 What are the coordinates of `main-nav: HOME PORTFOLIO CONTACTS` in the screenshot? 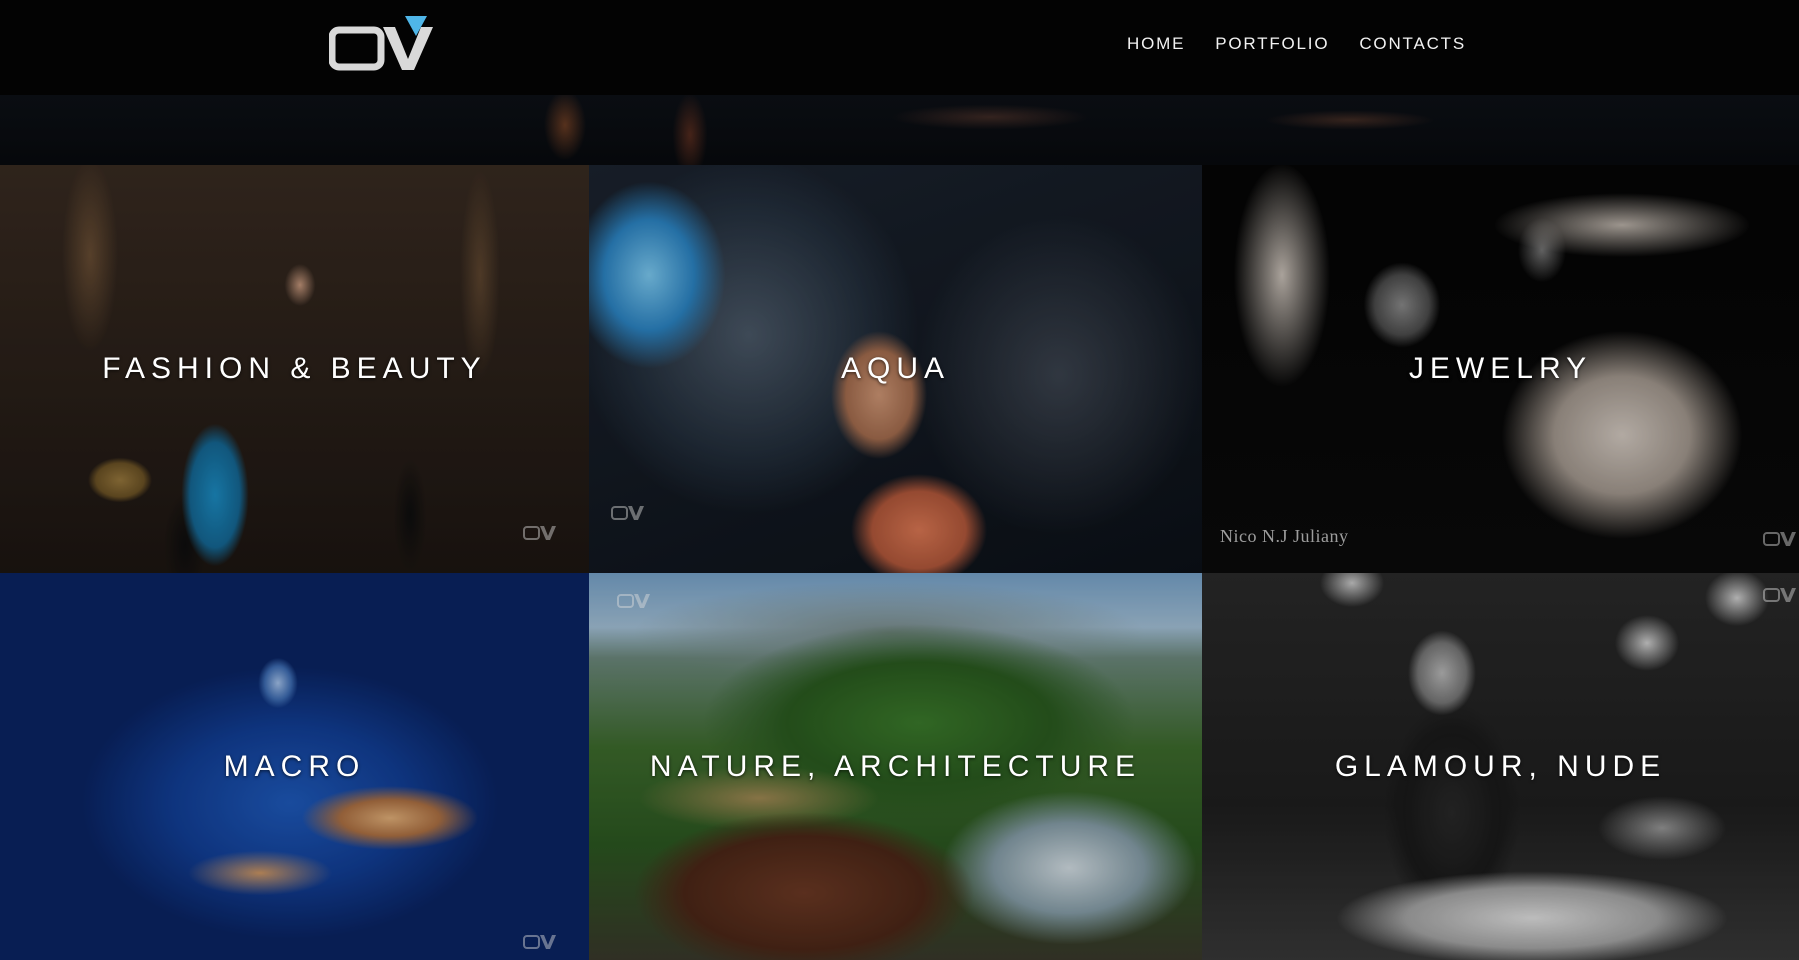 It's located at (1296, 44).